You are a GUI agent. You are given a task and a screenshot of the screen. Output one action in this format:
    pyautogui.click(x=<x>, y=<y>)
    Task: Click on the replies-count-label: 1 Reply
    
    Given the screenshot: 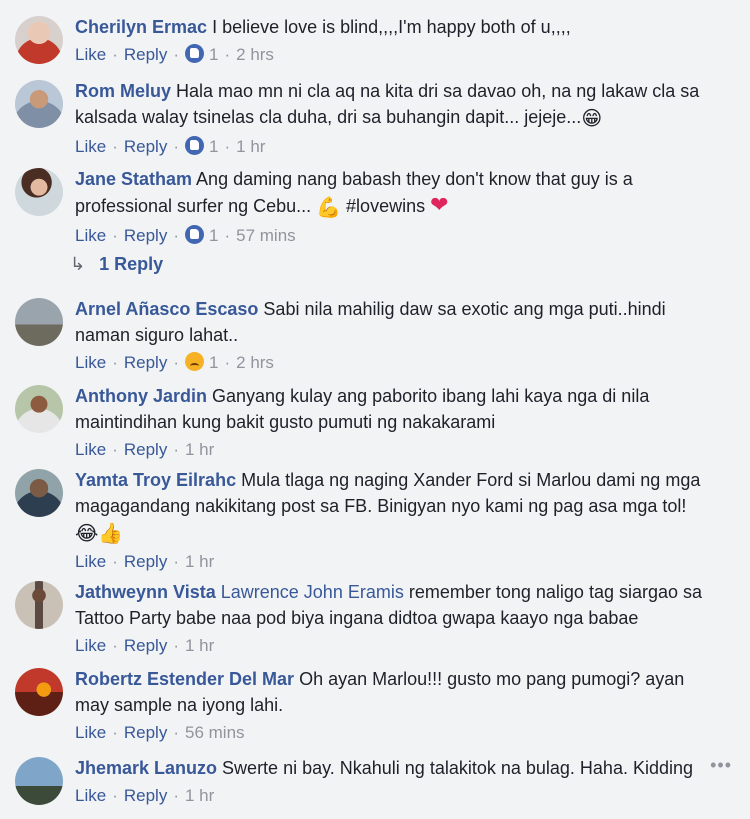 What is the action you would take?
    pyautogui.click(x=131, y=264)
    